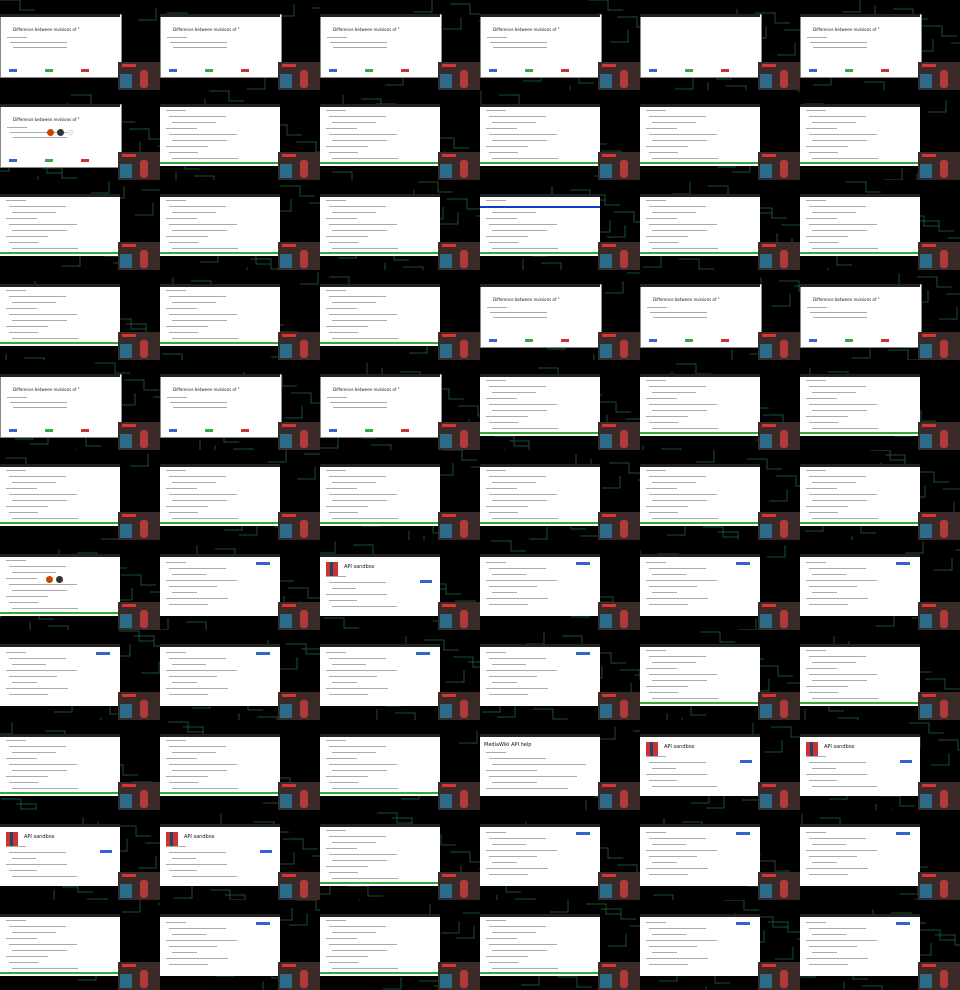  I want to click on blue-block, so click(286, 891).